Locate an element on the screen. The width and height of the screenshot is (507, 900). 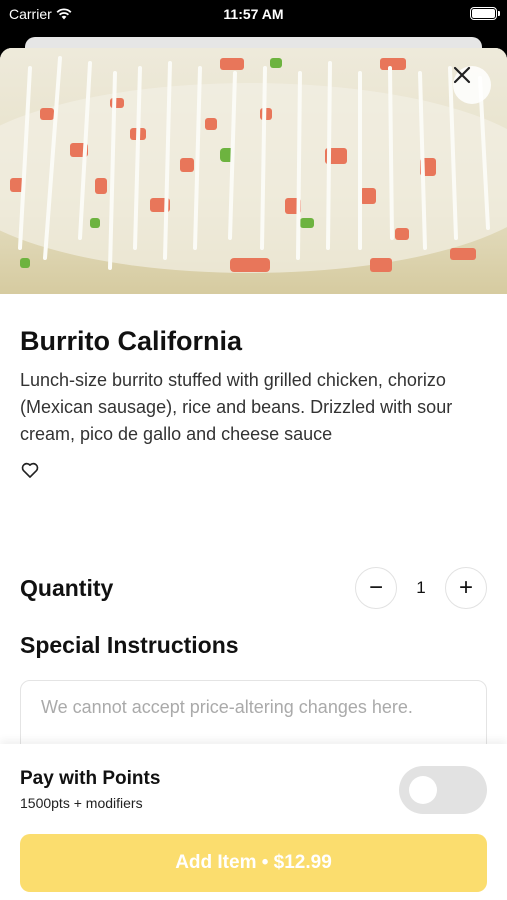
pay-with-points-toggle is located at coordinates (443, 790).